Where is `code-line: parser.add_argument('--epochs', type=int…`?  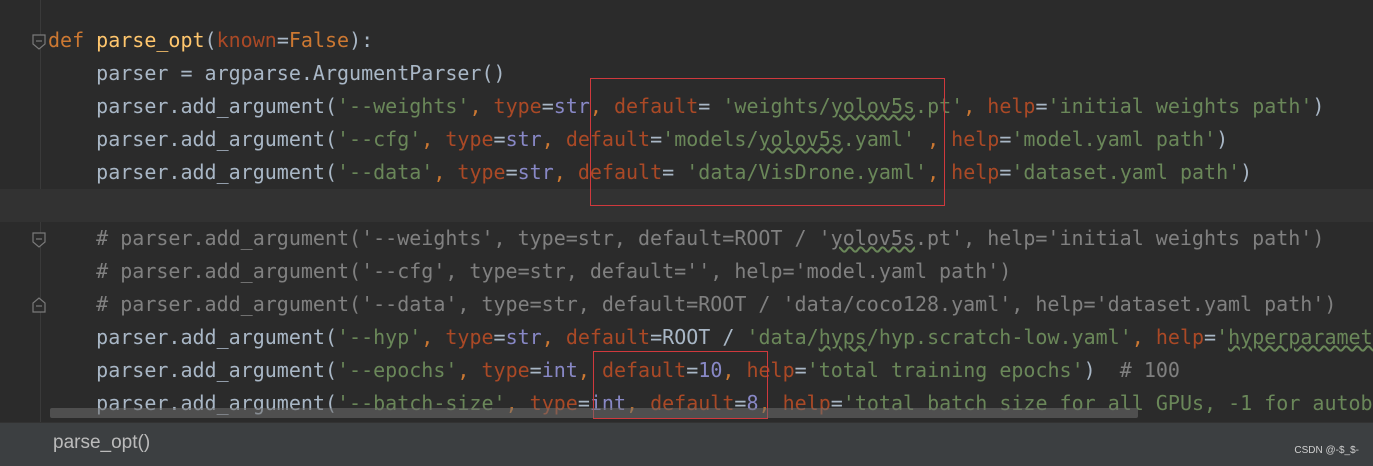 code-line: parser.add_argument('--epochs', type=int… is located at coordinates (686, 370).